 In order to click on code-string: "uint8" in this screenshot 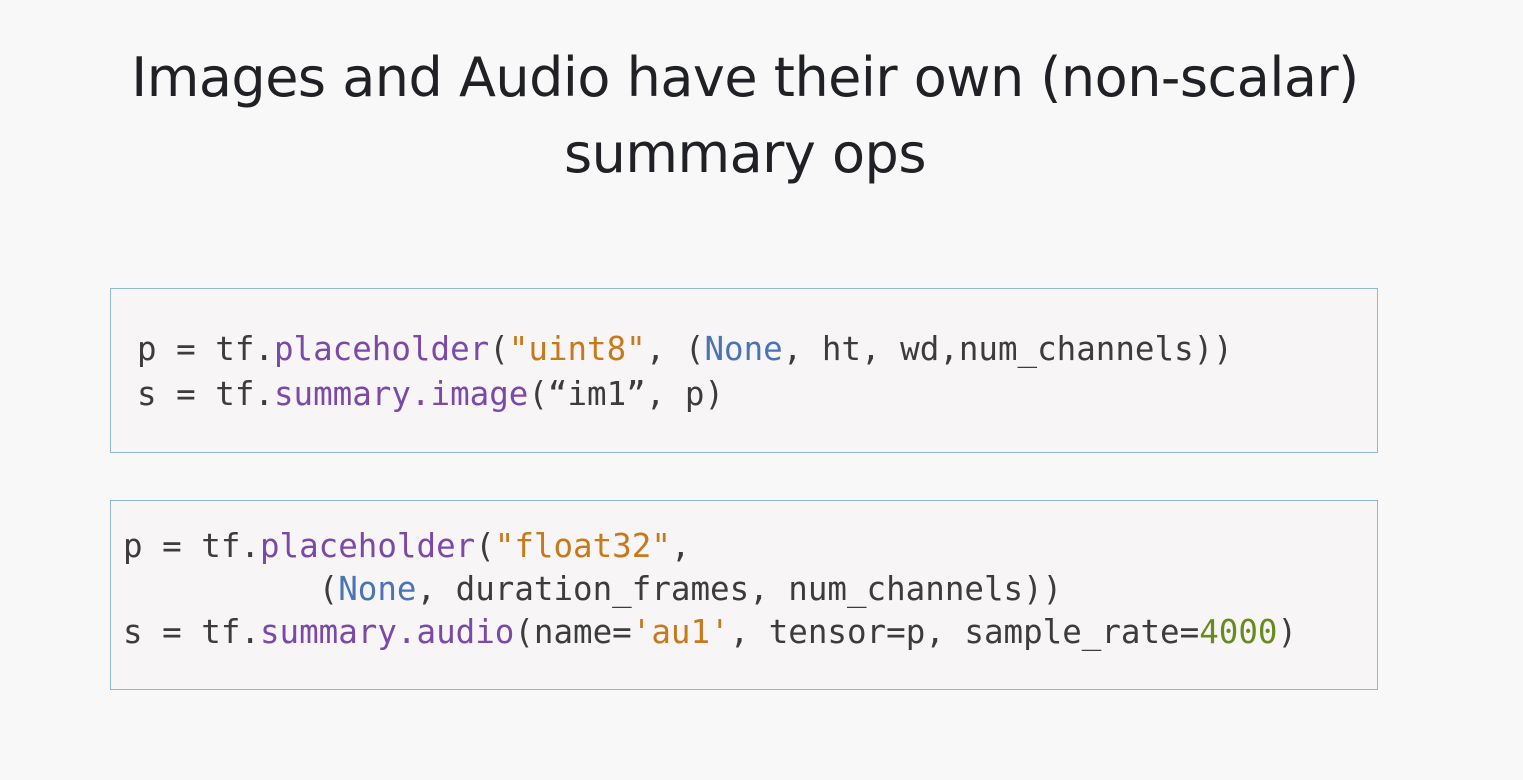, I will do `click(577, 349)`.